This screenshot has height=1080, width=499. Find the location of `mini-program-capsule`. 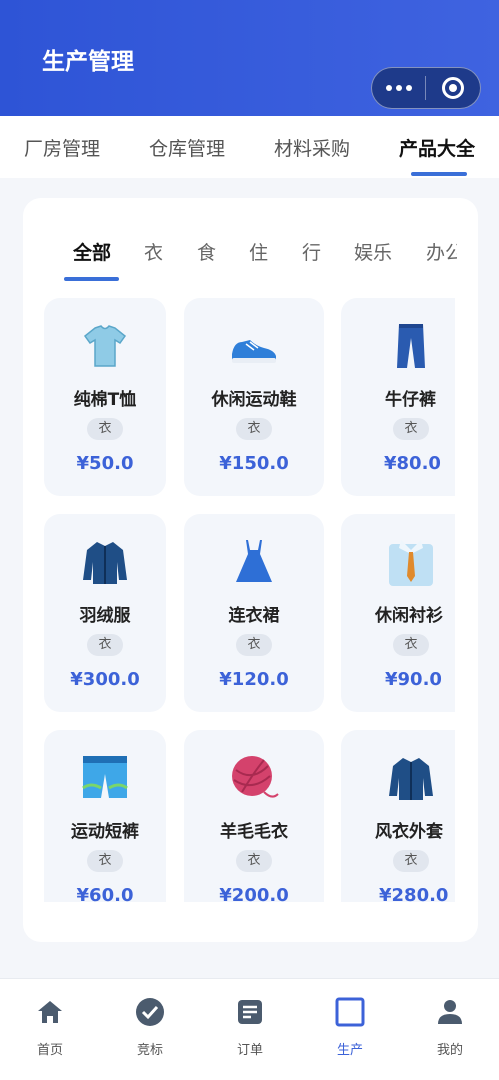

mini-program-capsule is located at coordinates (426, 88).